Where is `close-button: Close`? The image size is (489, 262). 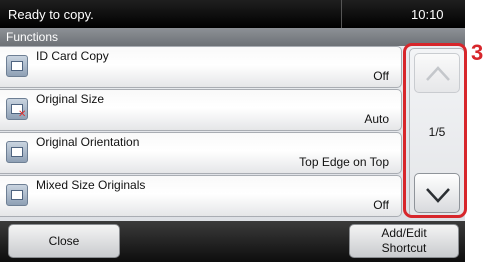
close-button: Close is located at coordinates (64, 241).